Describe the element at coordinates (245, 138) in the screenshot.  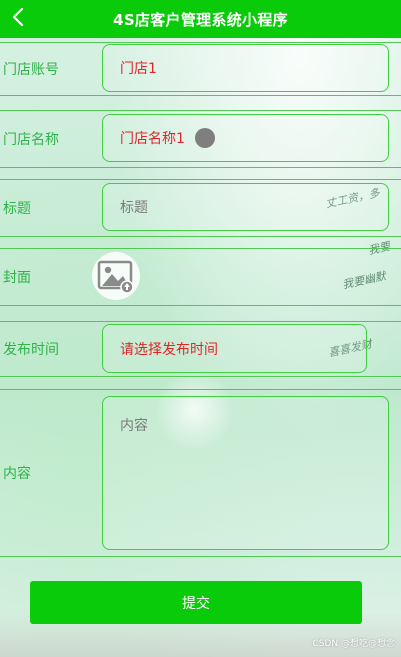
I see `store-name-field: 门店名称1` at that location.